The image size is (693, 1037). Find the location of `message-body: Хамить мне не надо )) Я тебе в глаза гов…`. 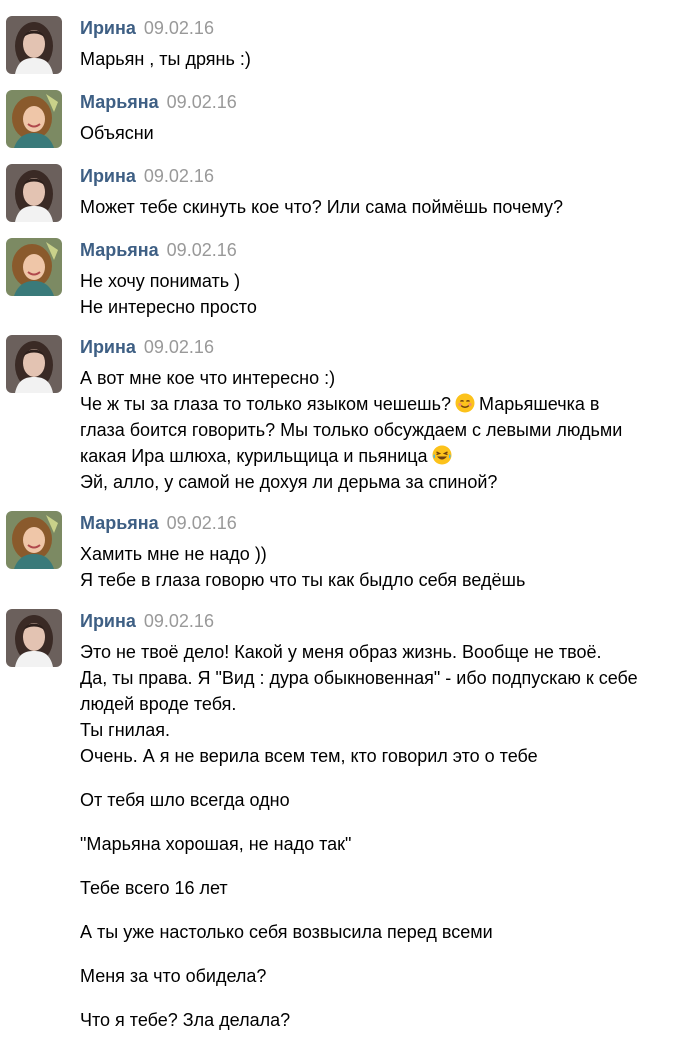

message-body: Хамить мне не надо )) Я тебе в глаза гов… is located at coordinates (385, 567).